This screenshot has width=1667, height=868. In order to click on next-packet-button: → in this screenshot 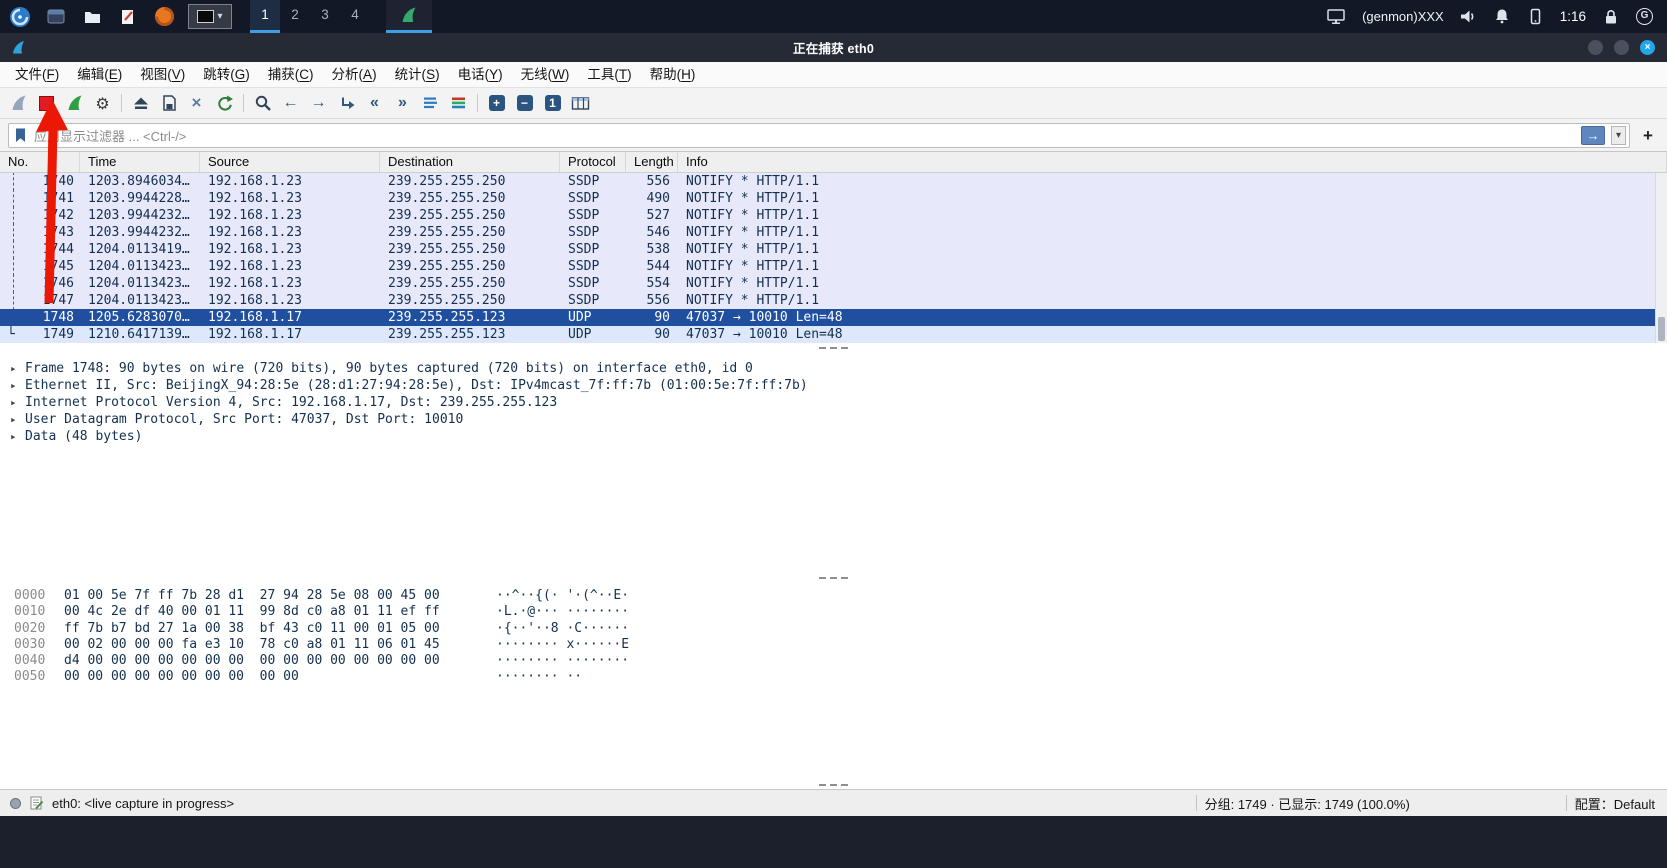, I will do `click(318, 103)`.